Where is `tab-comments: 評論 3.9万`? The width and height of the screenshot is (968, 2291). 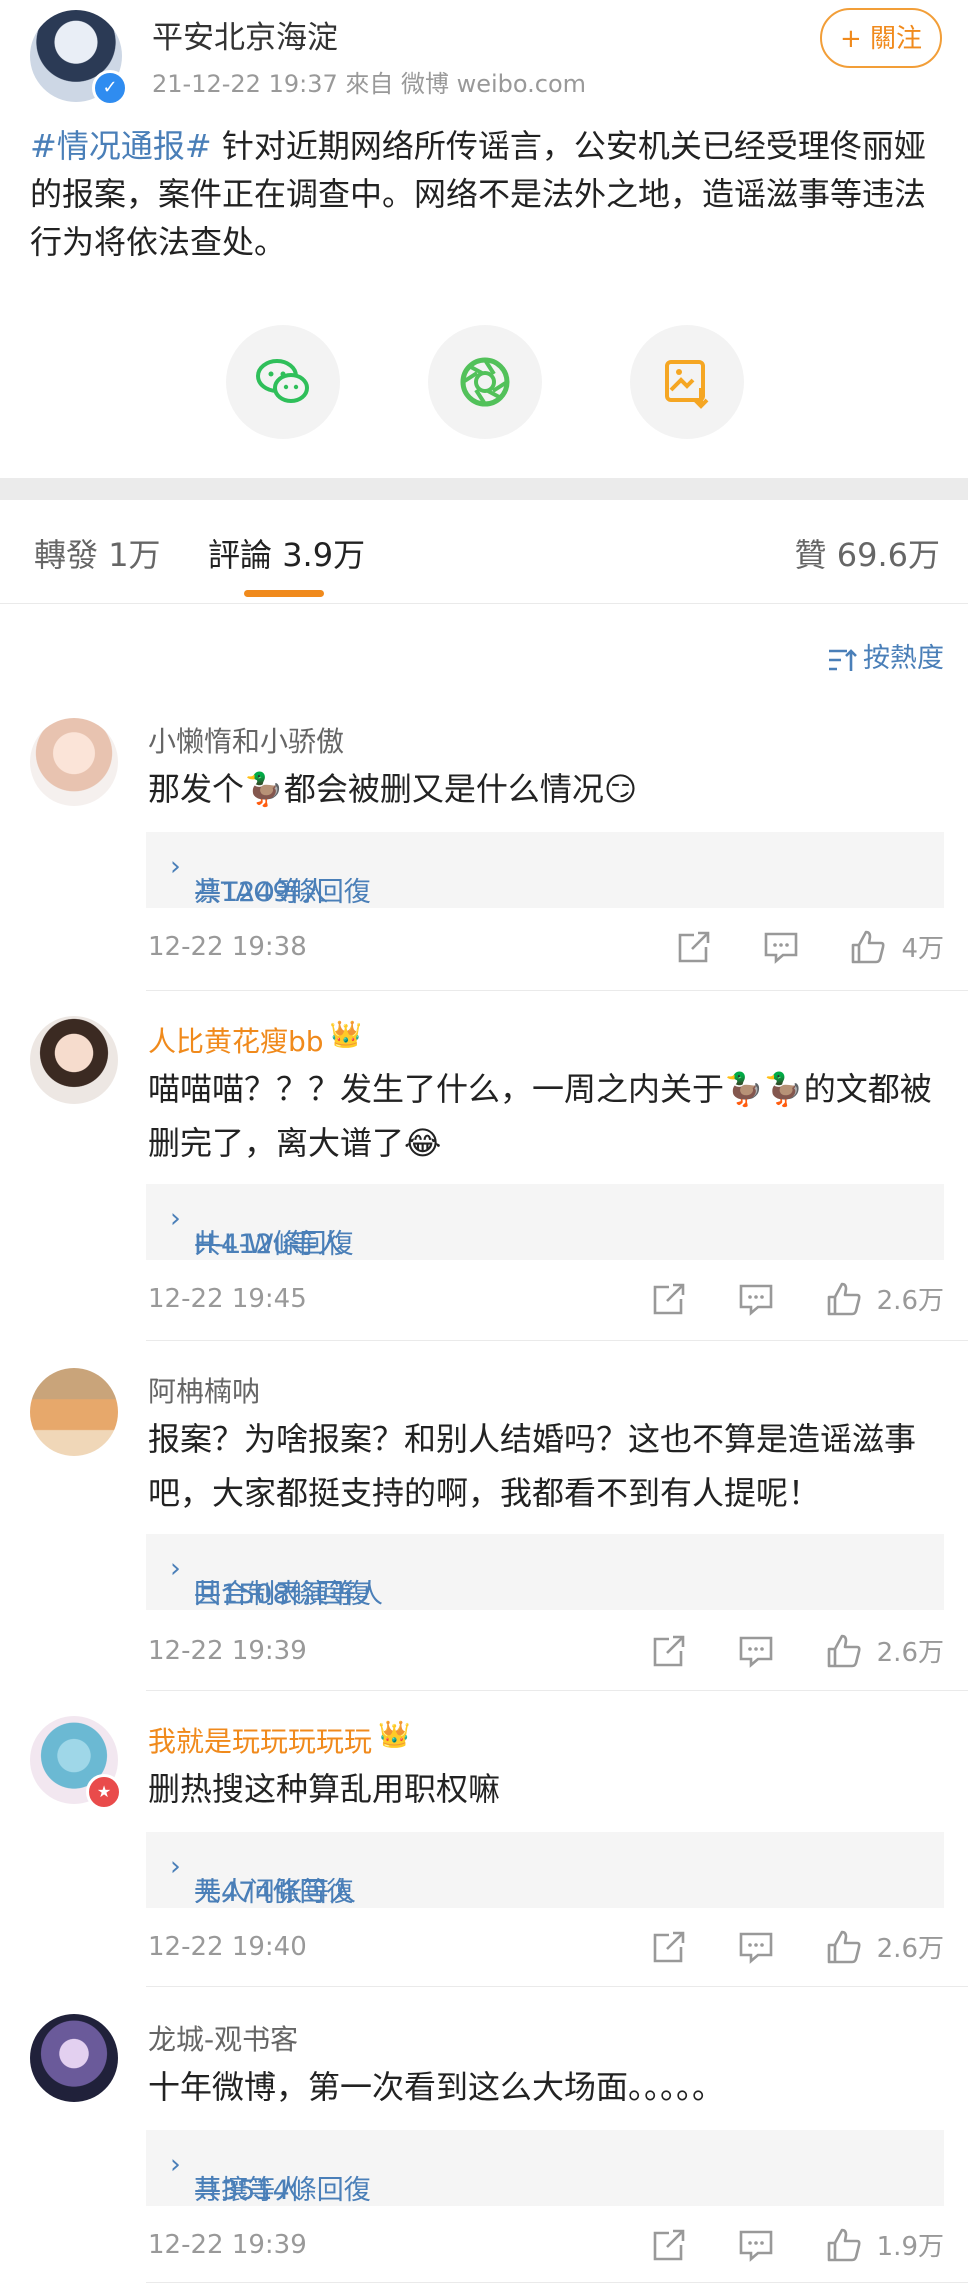
tab-comments: 評論 3.9万 is located at coordinates (286, 553).